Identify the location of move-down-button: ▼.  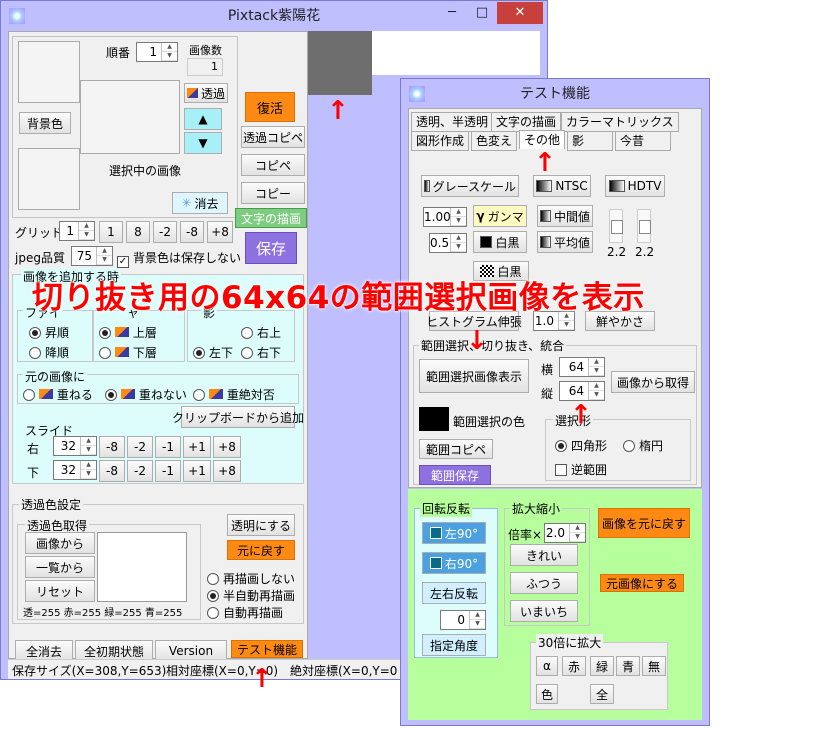
(203, 143).